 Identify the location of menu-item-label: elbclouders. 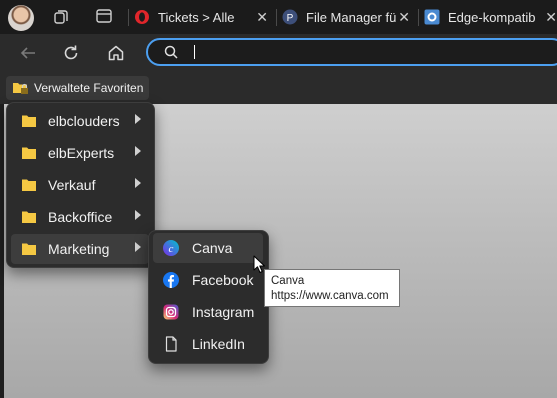
(84, 121).